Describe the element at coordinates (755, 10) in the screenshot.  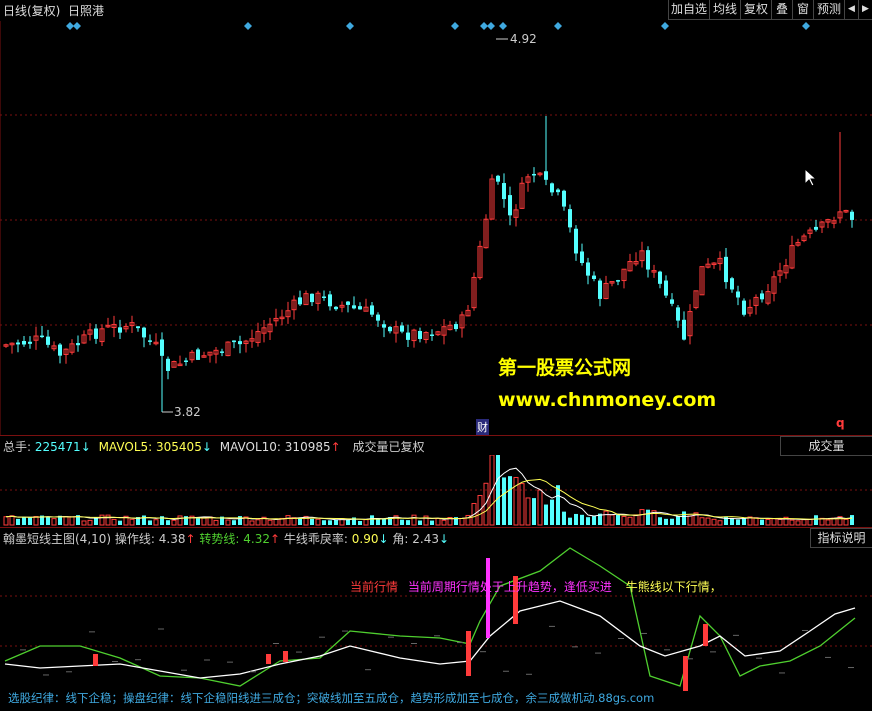
I see `adjust-button: 复权` at that location.